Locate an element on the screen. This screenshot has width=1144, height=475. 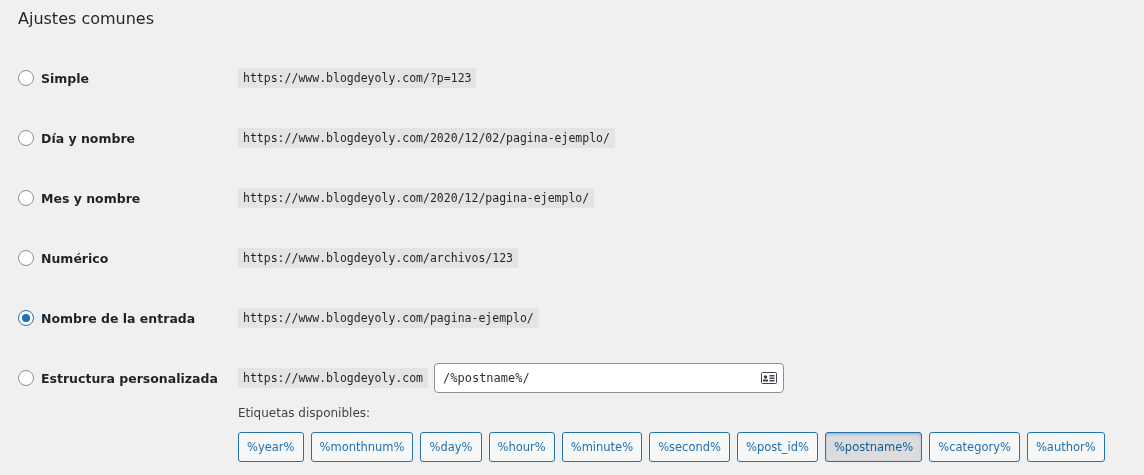
tag-button: %postname% is located at coordinates (873, 447).